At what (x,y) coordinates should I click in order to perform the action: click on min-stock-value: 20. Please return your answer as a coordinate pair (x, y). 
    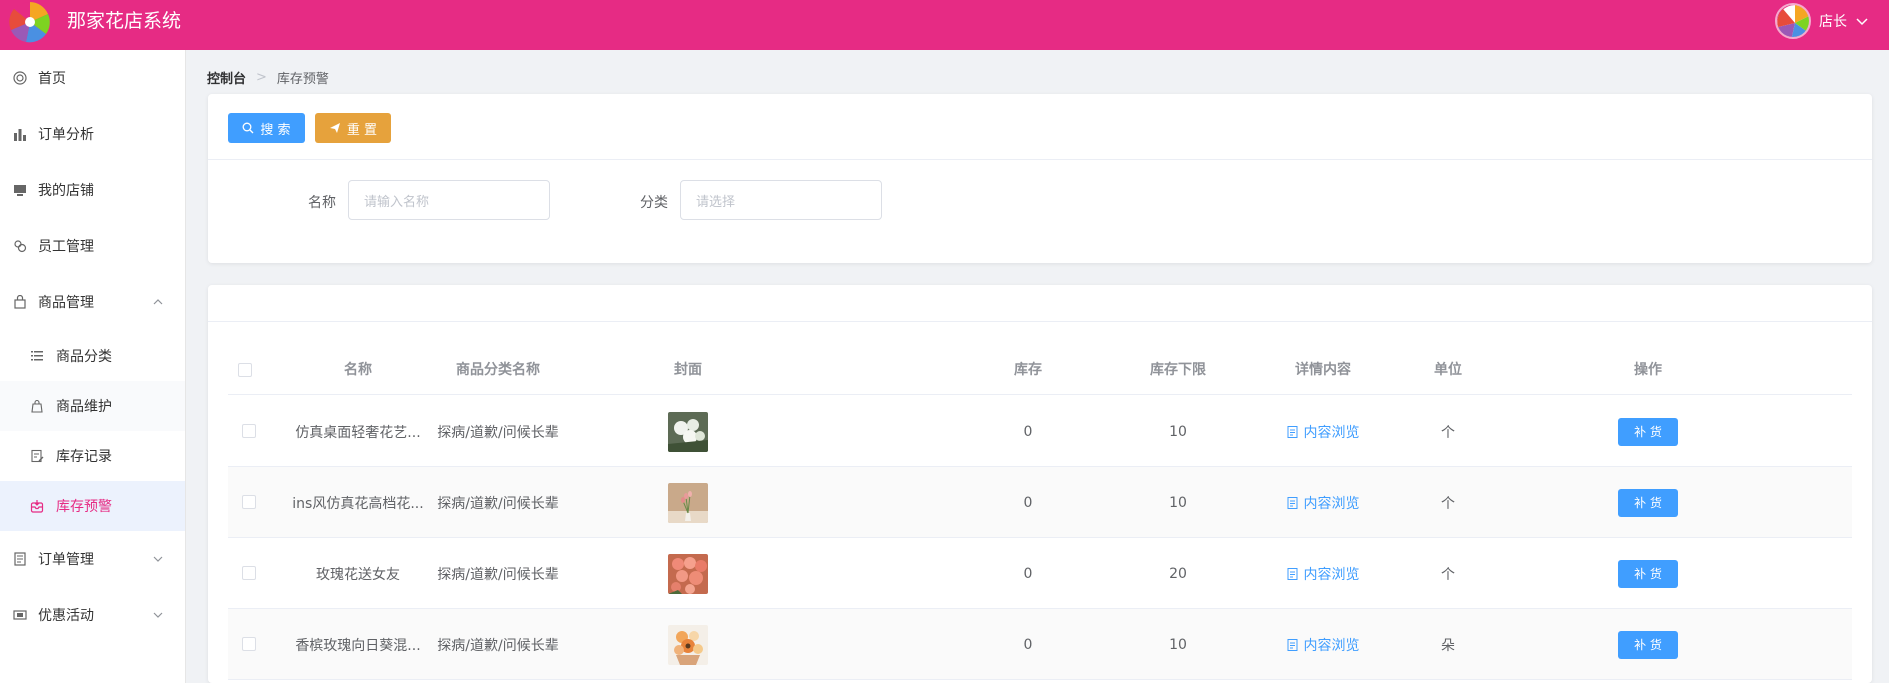
    Looking at the image, I should click on (1178, 573).